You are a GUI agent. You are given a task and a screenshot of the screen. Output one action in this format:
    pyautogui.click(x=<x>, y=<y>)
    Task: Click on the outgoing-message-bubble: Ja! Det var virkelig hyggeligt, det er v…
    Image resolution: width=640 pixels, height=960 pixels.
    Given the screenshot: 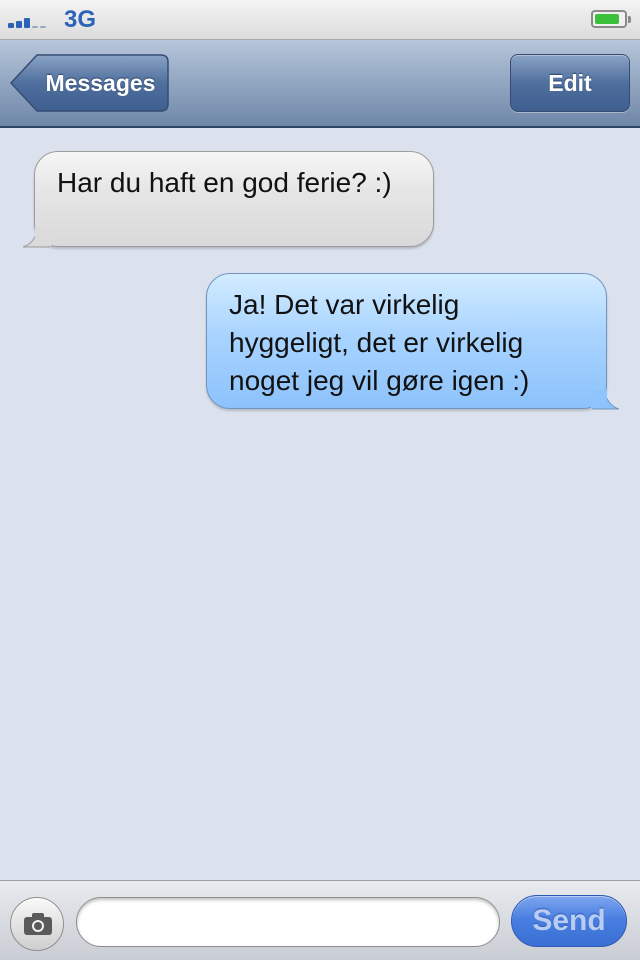 What is the action you would take?
    pyautogui.click(x=413, y=341)
    